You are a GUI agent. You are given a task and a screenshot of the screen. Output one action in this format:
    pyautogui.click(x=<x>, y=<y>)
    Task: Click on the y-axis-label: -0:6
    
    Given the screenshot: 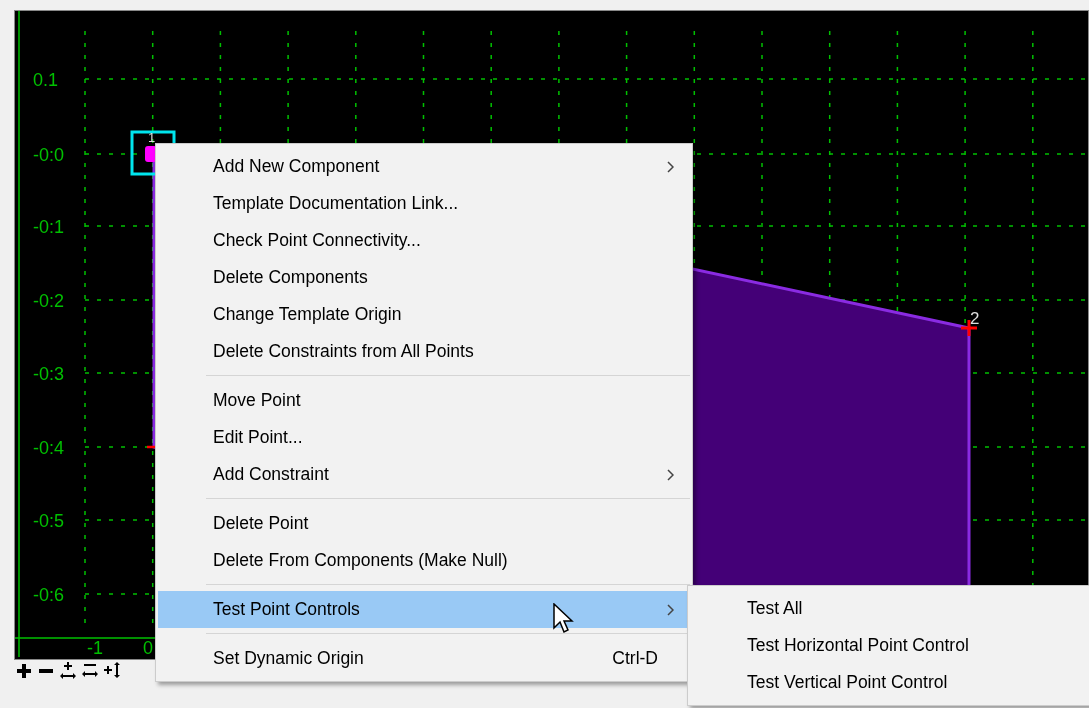 What is the action you would take?
    pyautogui.click(x=49, y=595)
    